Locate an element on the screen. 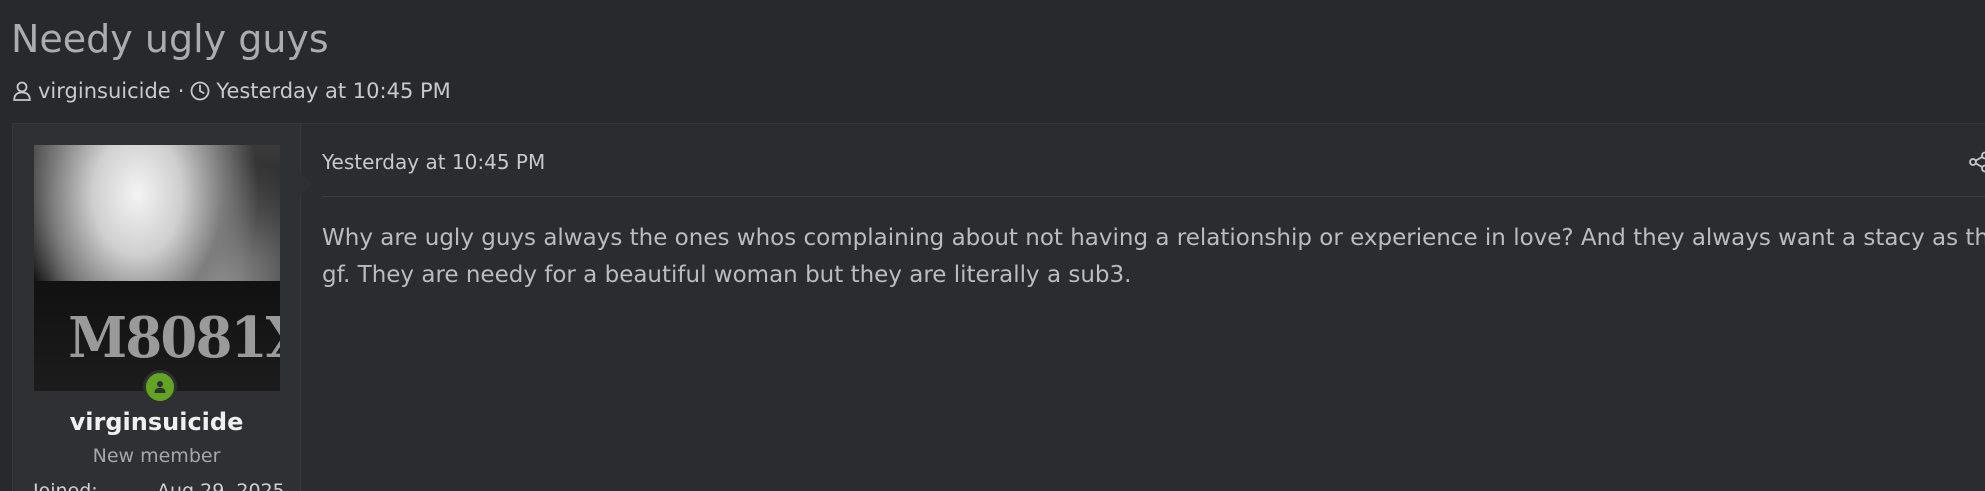 This screenshot has height=491, width=1985. thread-time-link: Yesterday at 10:45 PM is located at coordinates (333, 91).